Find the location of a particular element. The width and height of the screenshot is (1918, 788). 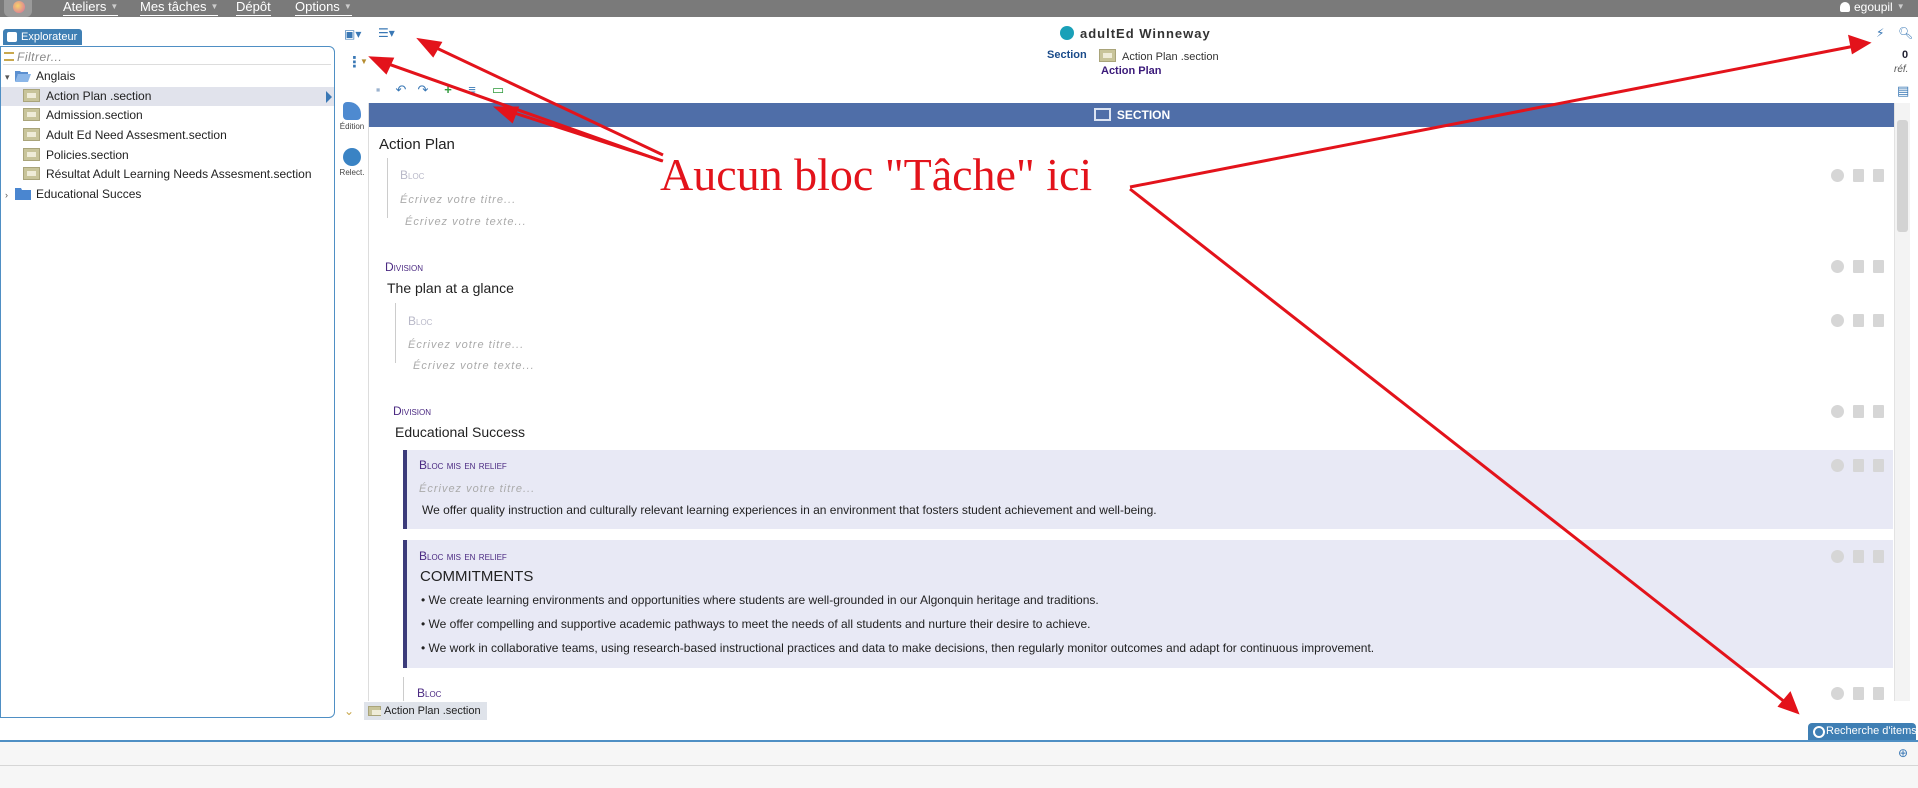

chevron-down-icon: ▾ is located at coordinates (10, 77).